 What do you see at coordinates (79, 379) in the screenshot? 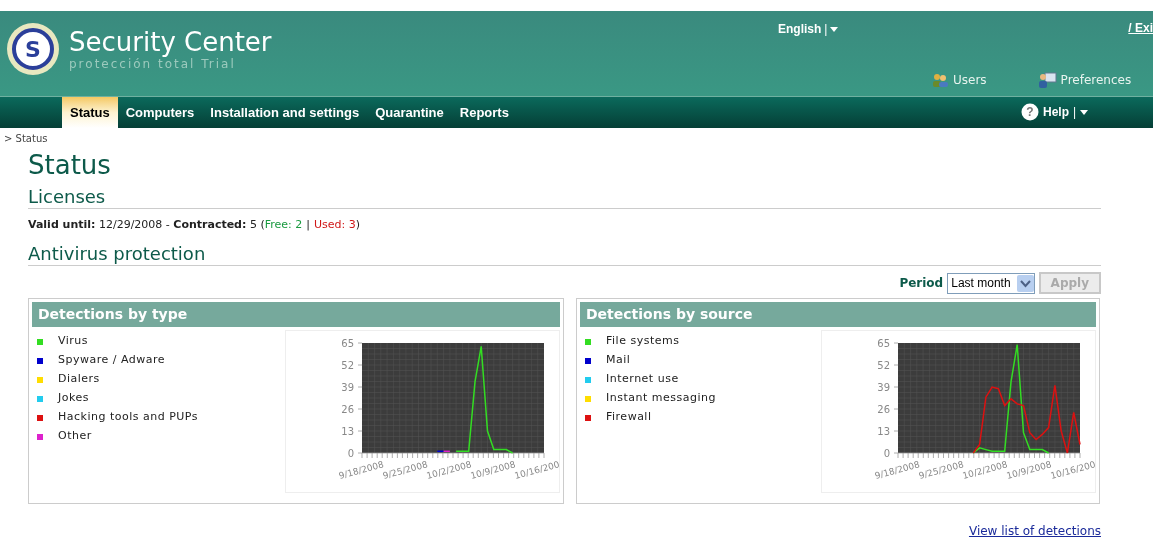
I see `legend-label: Dialers` at bounding box center [79, 379].